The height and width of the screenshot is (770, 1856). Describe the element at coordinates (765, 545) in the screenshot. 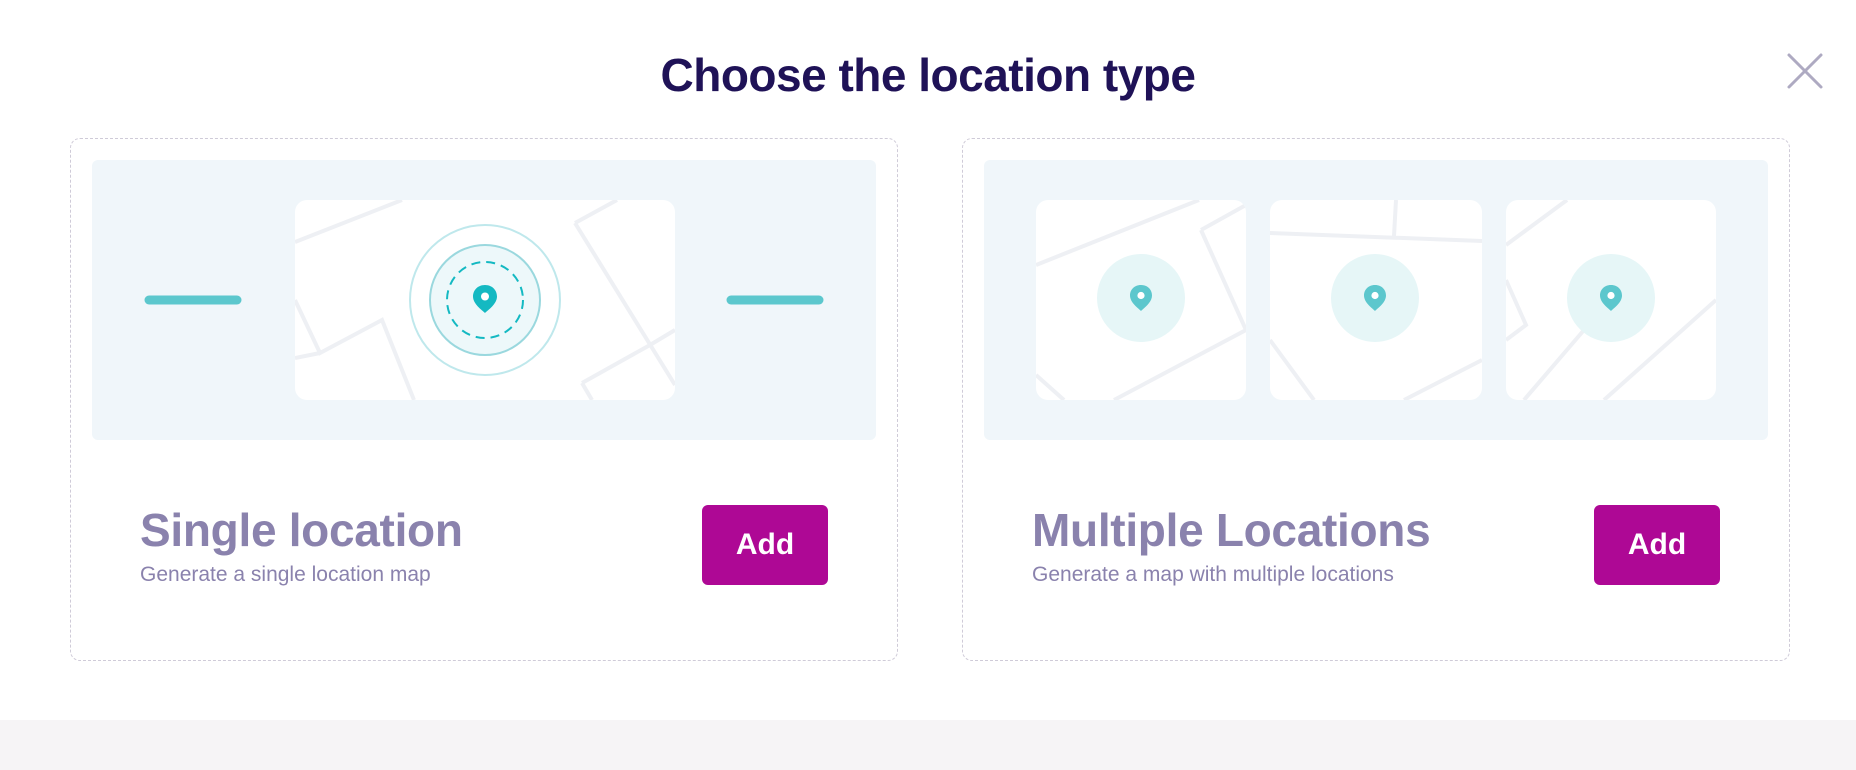

I see `add-single-location-button: Add` at that location.